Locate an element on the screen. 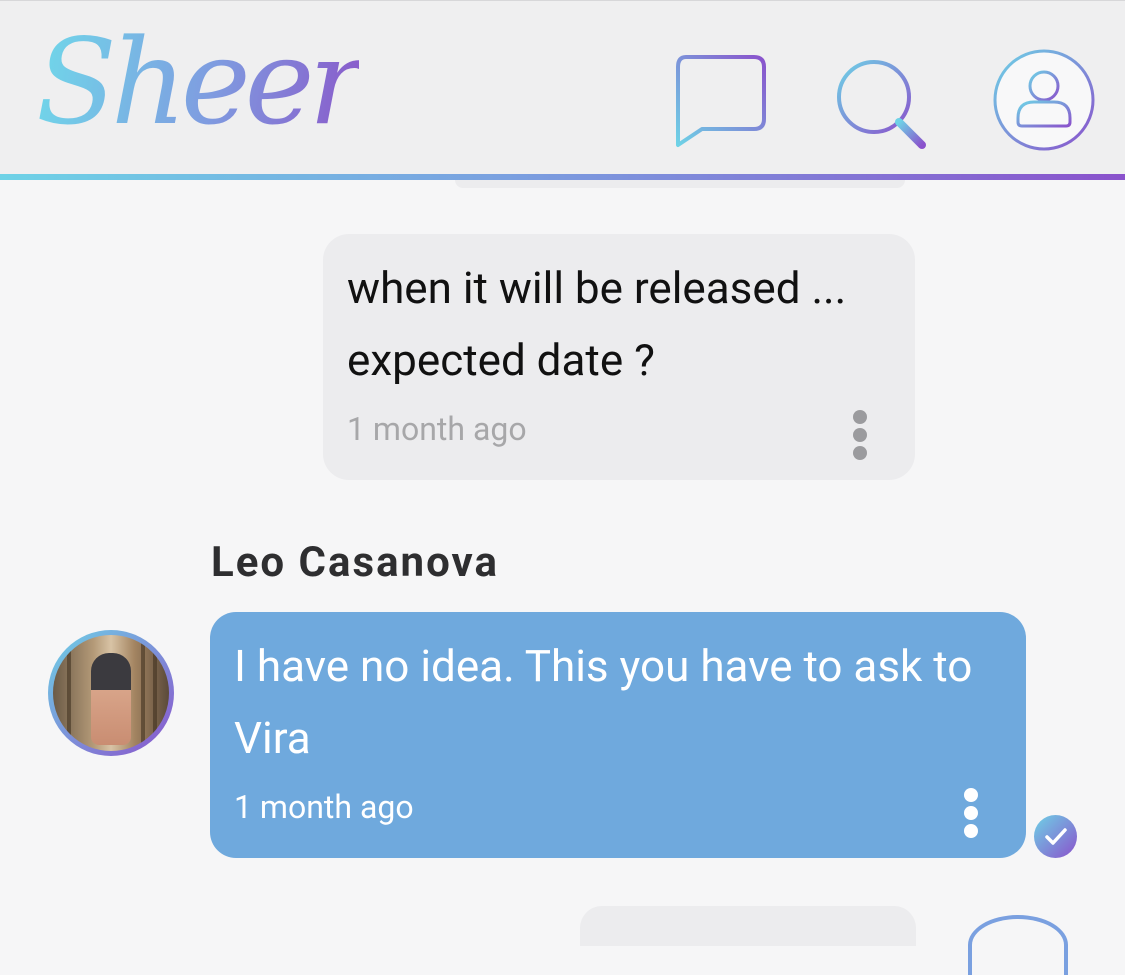 This screenshot has width=1125, height=975. check-icon is located at coordinates (1055, 836).